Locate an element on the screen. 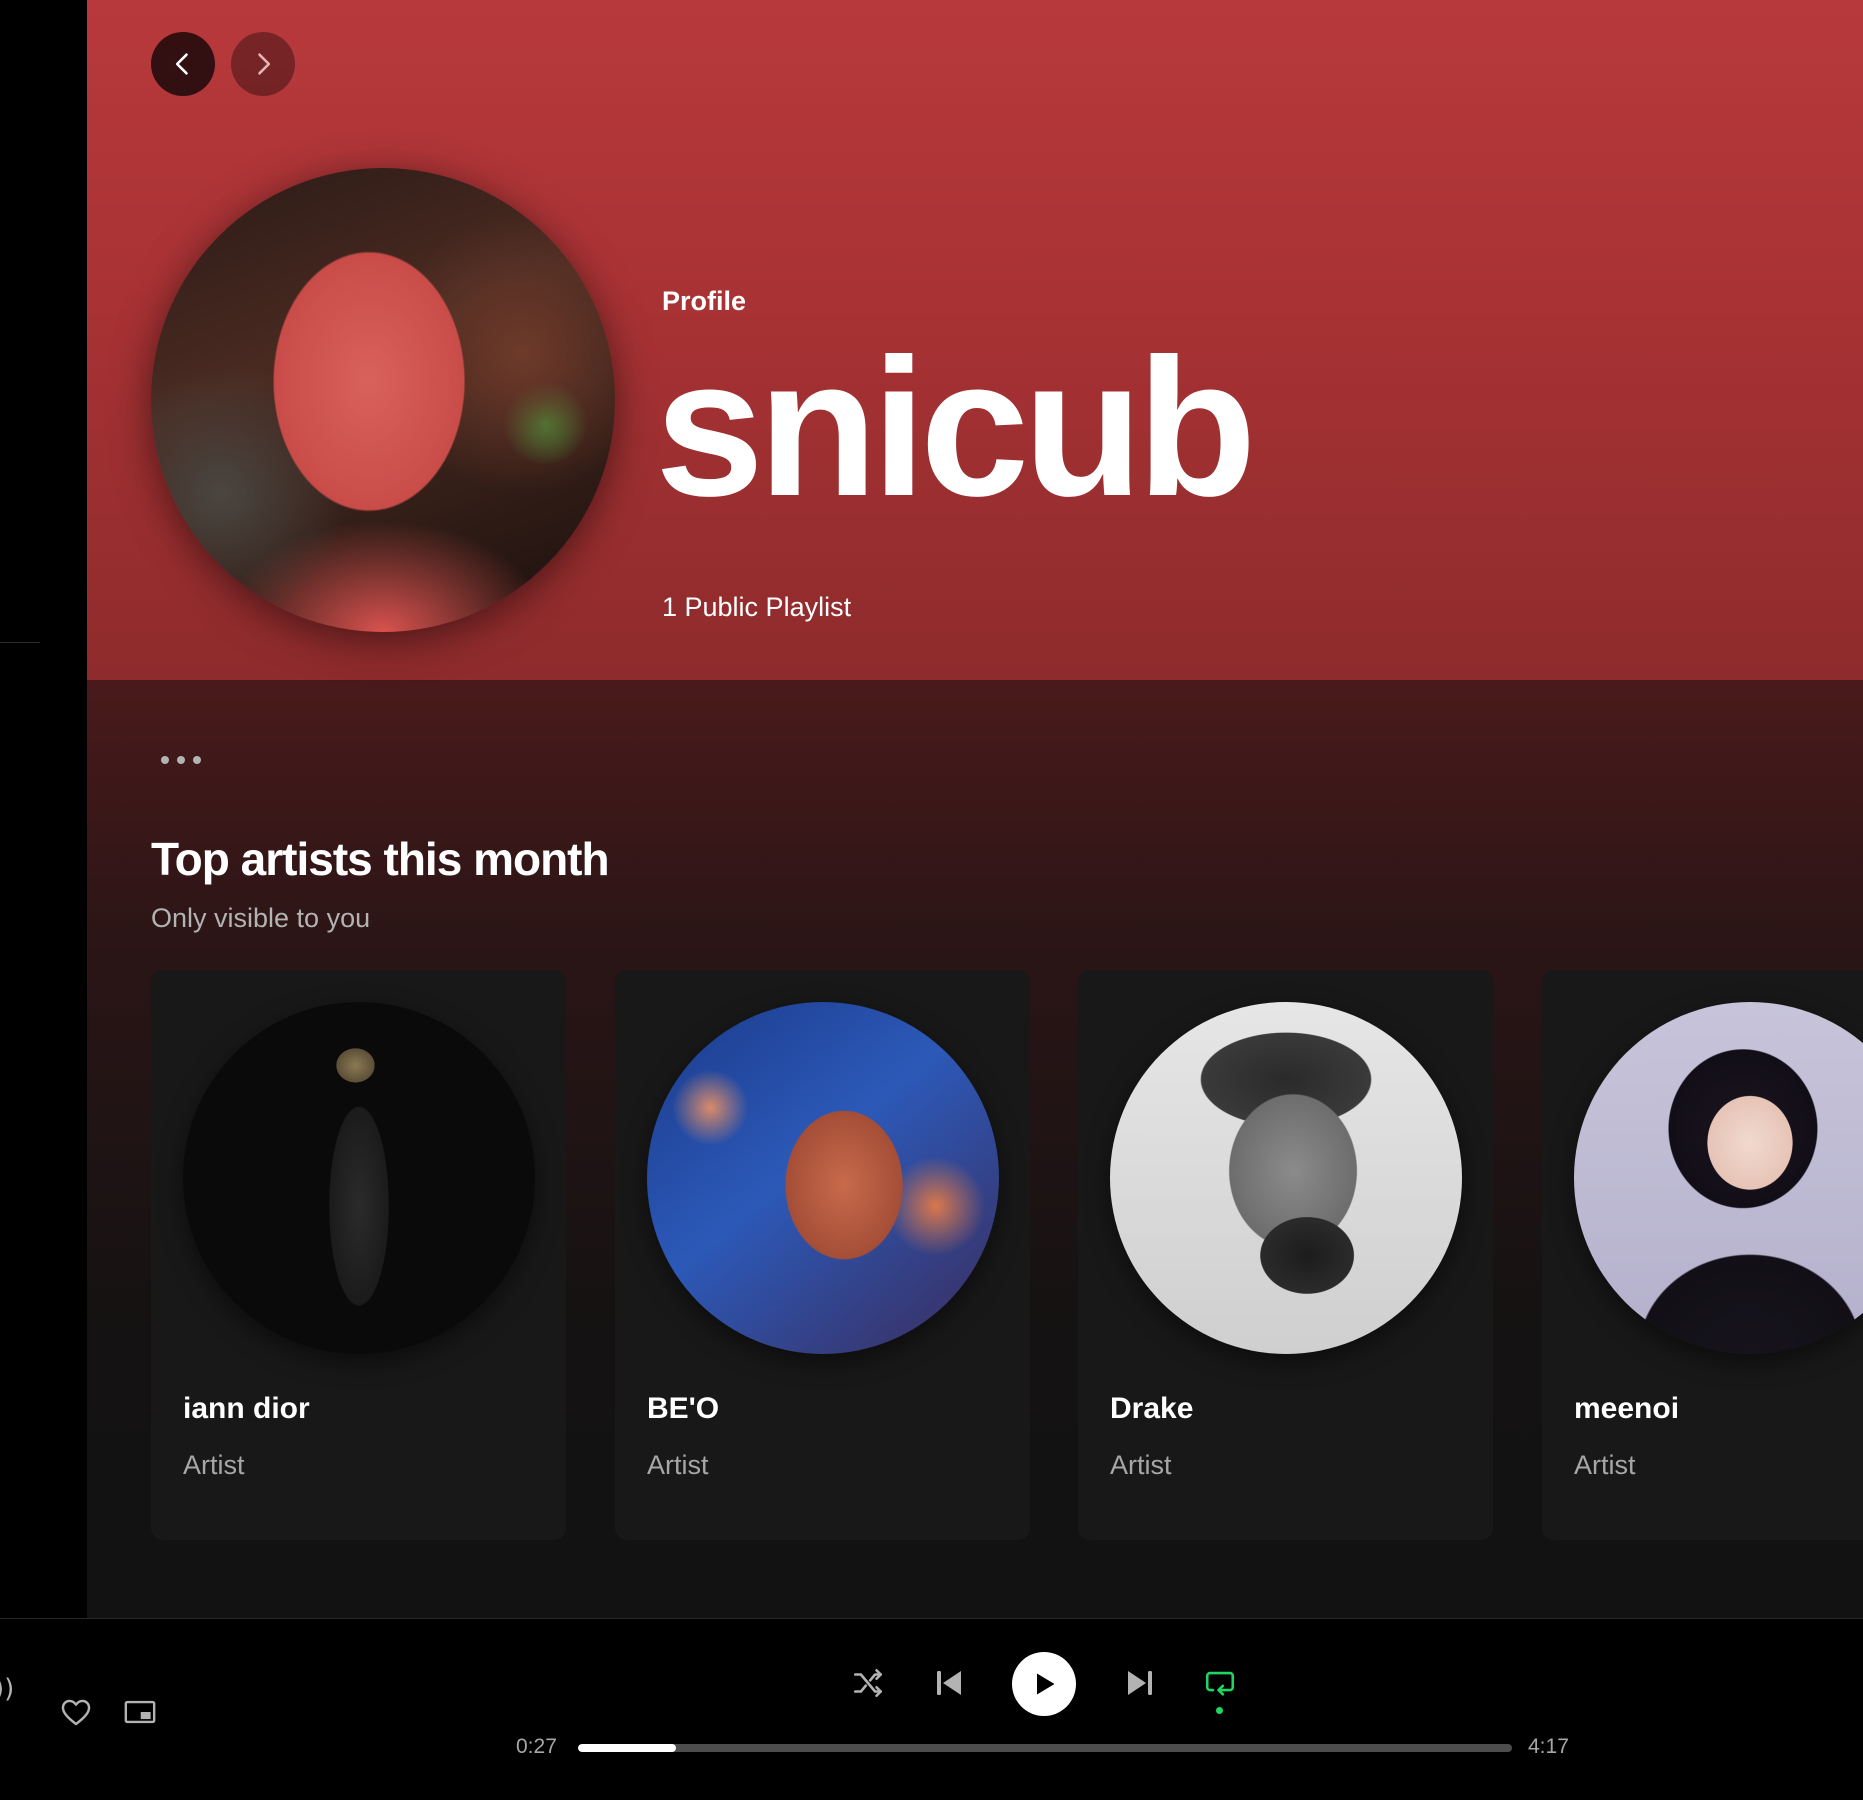 This screenshot has width=1863, height=1800. repeat-button is located at coordinates (1220, 1683).